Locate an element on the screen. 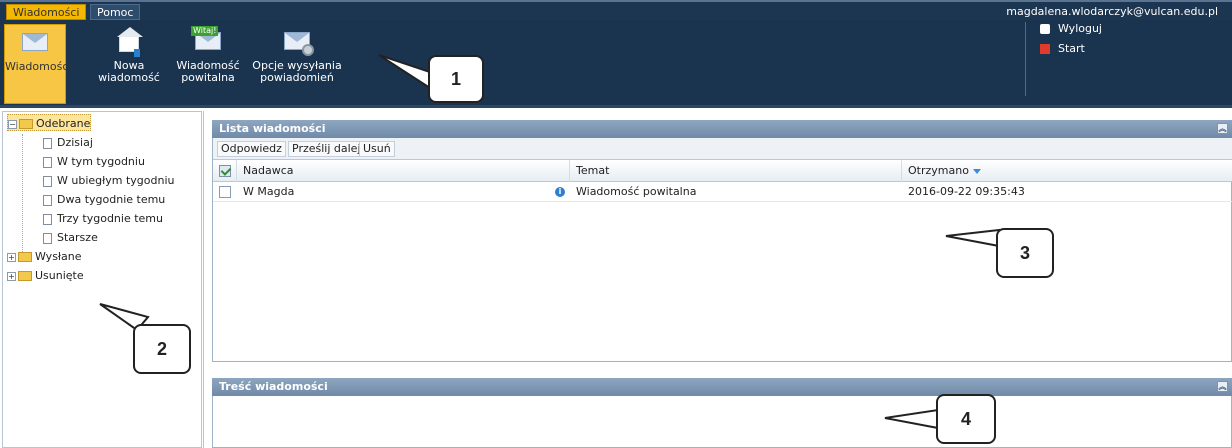 The width and height of the screenshot is (1232, 448). new-message-label-line2: wiadomość is located at coordinates (129, 77).